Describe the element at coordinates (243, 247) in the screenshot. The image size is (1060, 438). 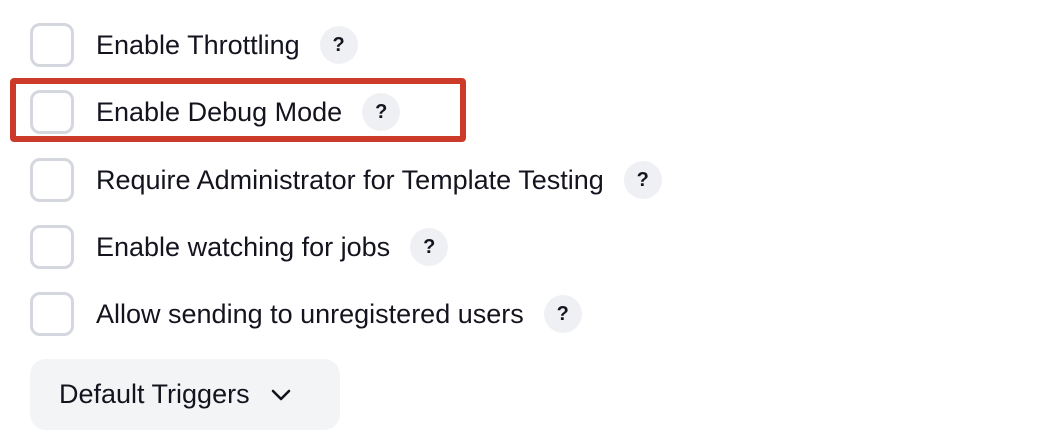
I see `option-label: Enable watching for jobs` at that location.